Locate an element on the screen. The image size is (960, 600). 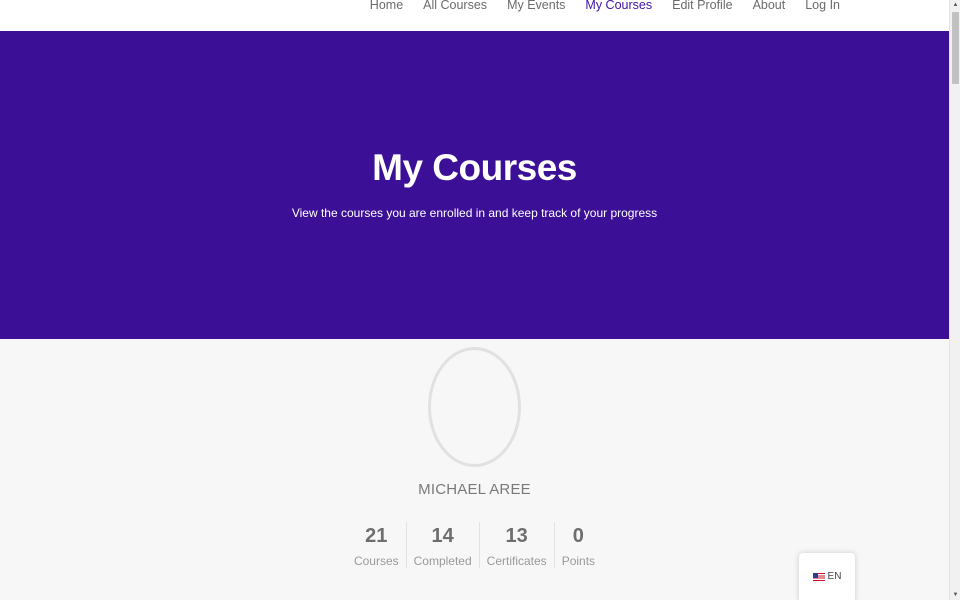
scroll-down-arrow-icon: ▼ is located at coordinates (955, 595).